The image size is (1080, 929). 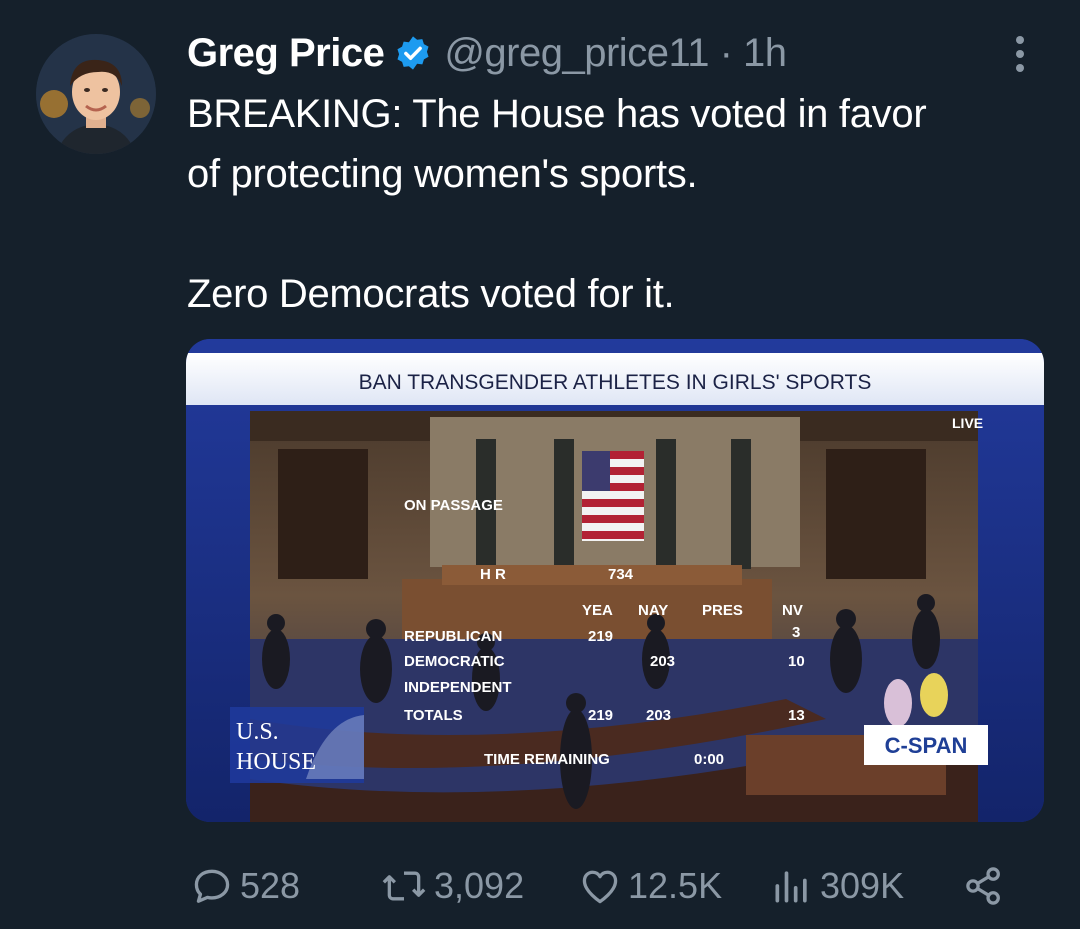 I want to click on reply-count: 528, so click(x=270, y=885).